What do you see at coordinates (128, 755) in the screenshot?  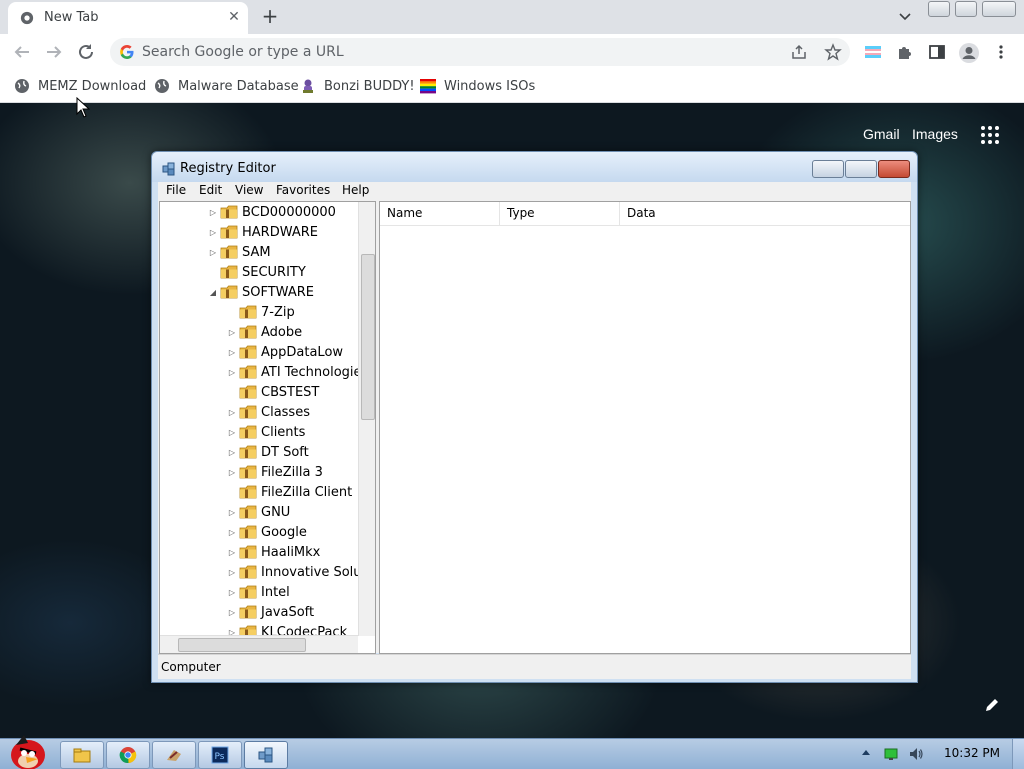 I see `taskbar-chrome-button` at bounding box center [128, 755].